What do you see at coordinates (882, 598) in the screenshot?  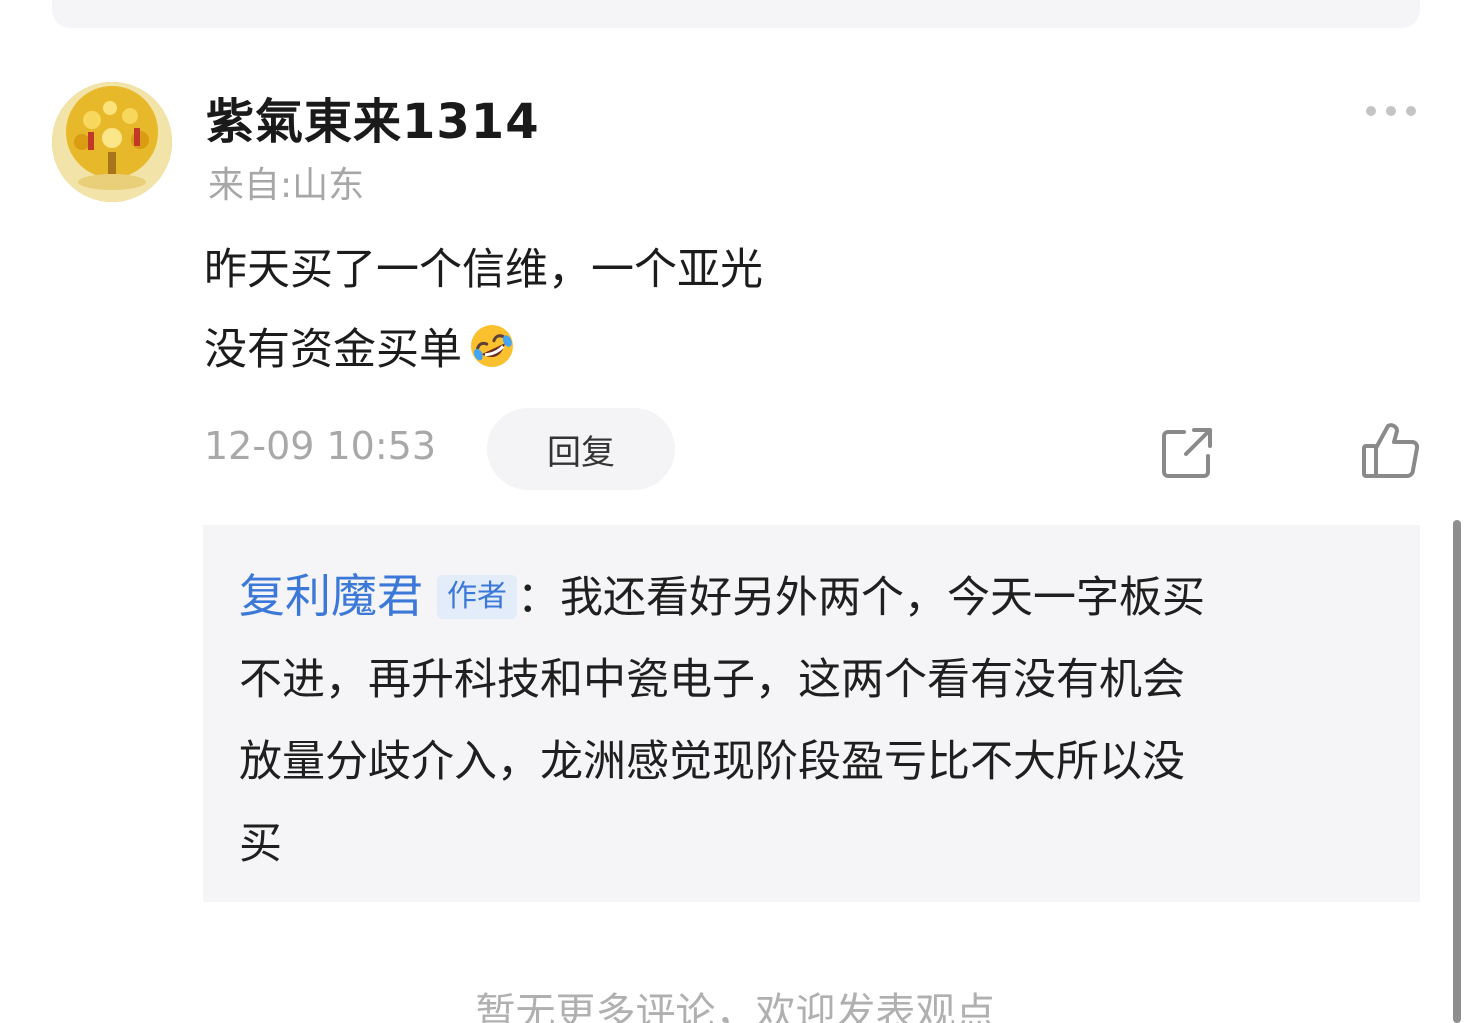 I see `reply-line: 我还看好另外两个，今天一字板买` at bounding box center [882, 598].